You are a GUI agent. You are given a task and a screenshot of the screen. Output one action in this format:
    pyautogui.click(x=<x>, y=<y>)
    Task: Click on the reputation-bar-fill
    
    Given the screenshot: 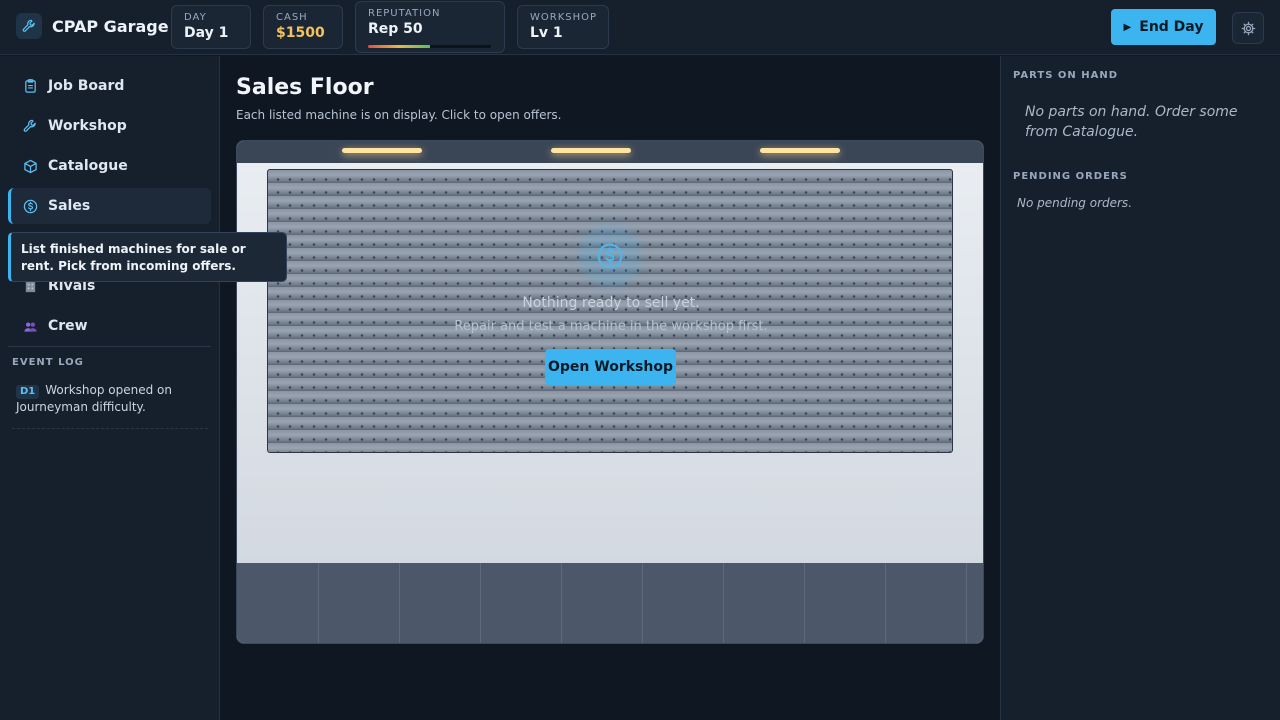 What is the action you would take?
    pyautogui.click(x=399, y=46)
    